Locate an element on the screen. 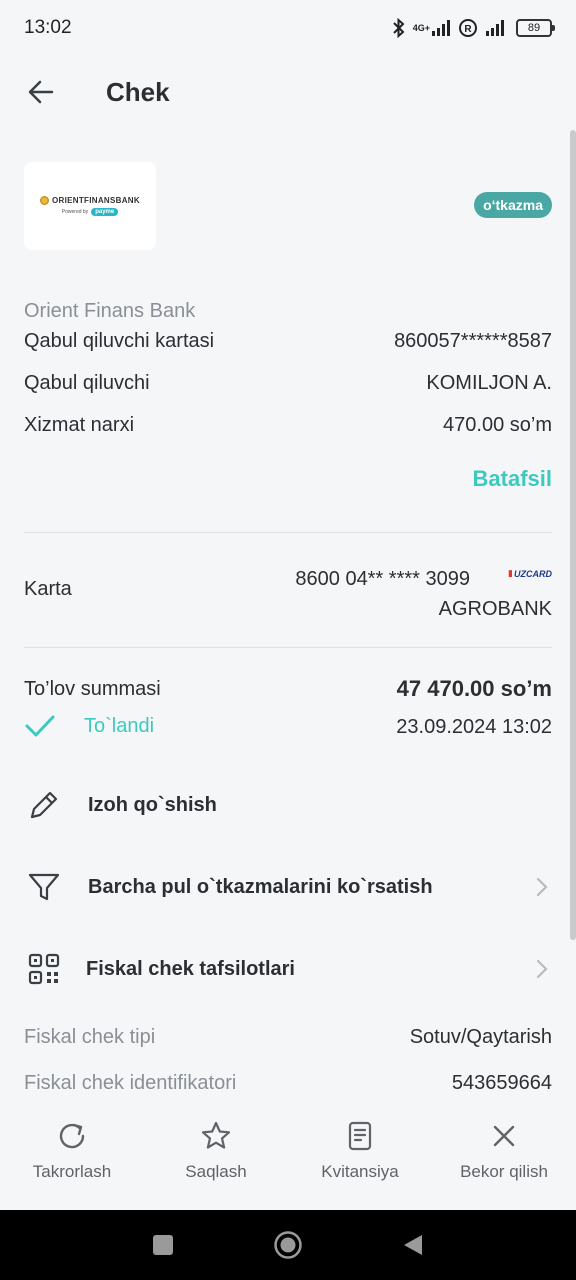 This screenshot has width=576, height=1280. action-label: Fiskal chek tafsilotlari is located at coordinates (190, 968).